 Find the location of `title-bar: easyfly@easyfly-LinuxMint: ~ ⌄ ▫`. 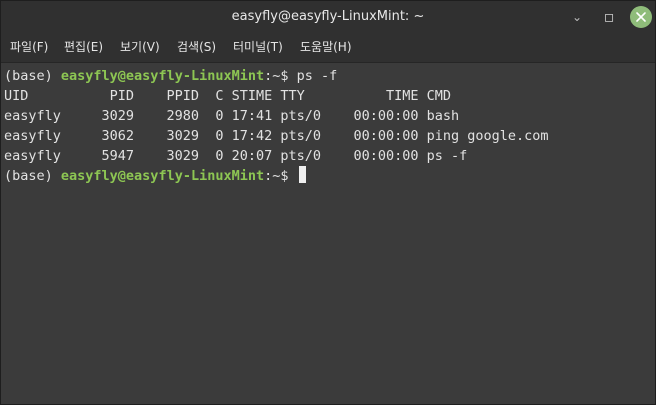

title-bar: easyfly@easyfly-LinuxMint: ~ ⌄ ▫ is located at coordinates (328, 17).